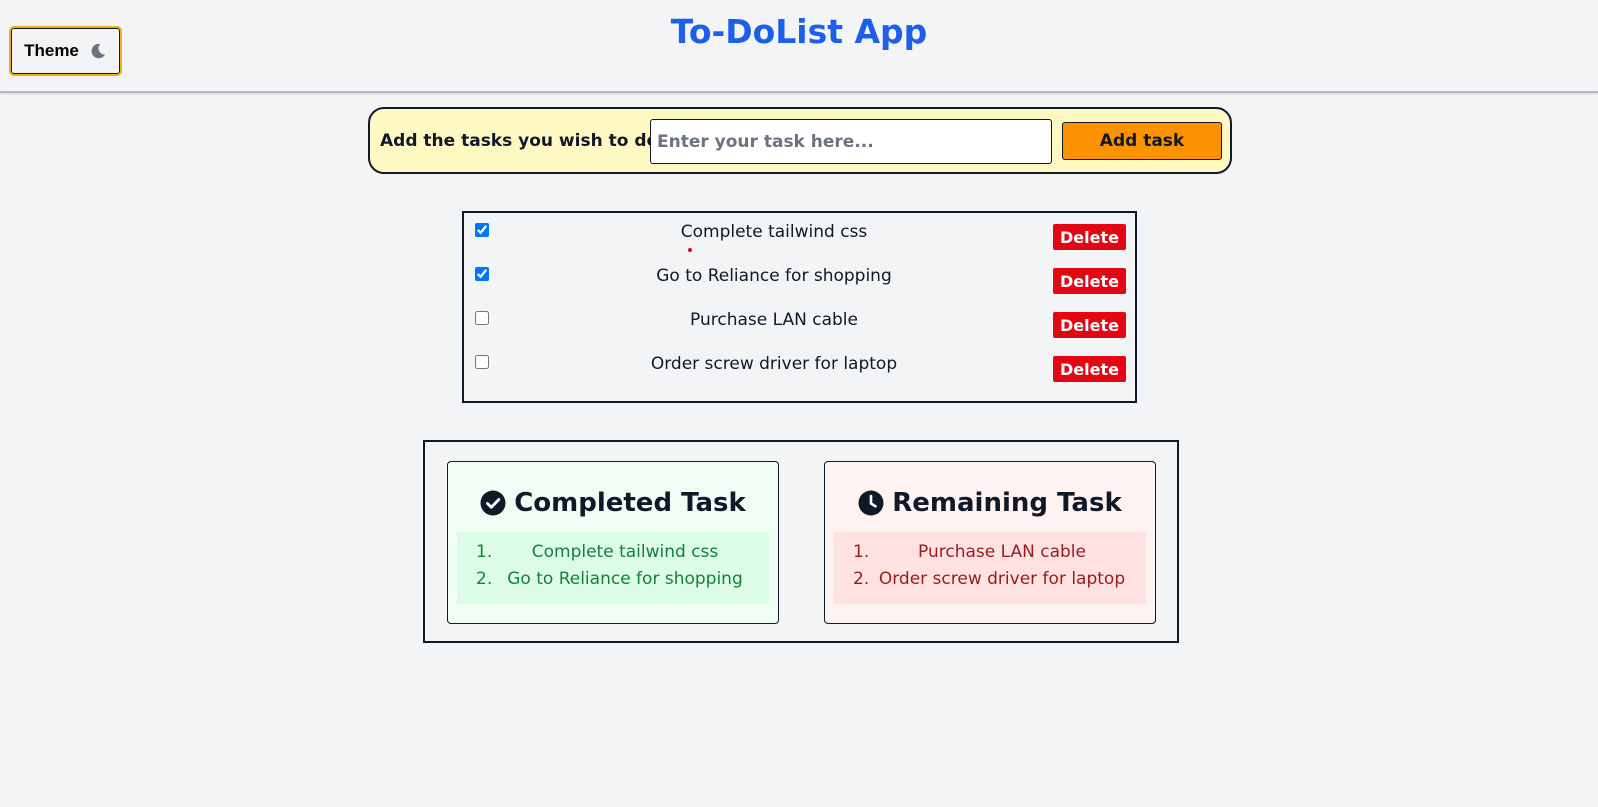  What do you see at coordinates (625, 579) in the screenshot?
I see `list-item-text: Go to Reliance for shopping` at bounding box center [625, 579].